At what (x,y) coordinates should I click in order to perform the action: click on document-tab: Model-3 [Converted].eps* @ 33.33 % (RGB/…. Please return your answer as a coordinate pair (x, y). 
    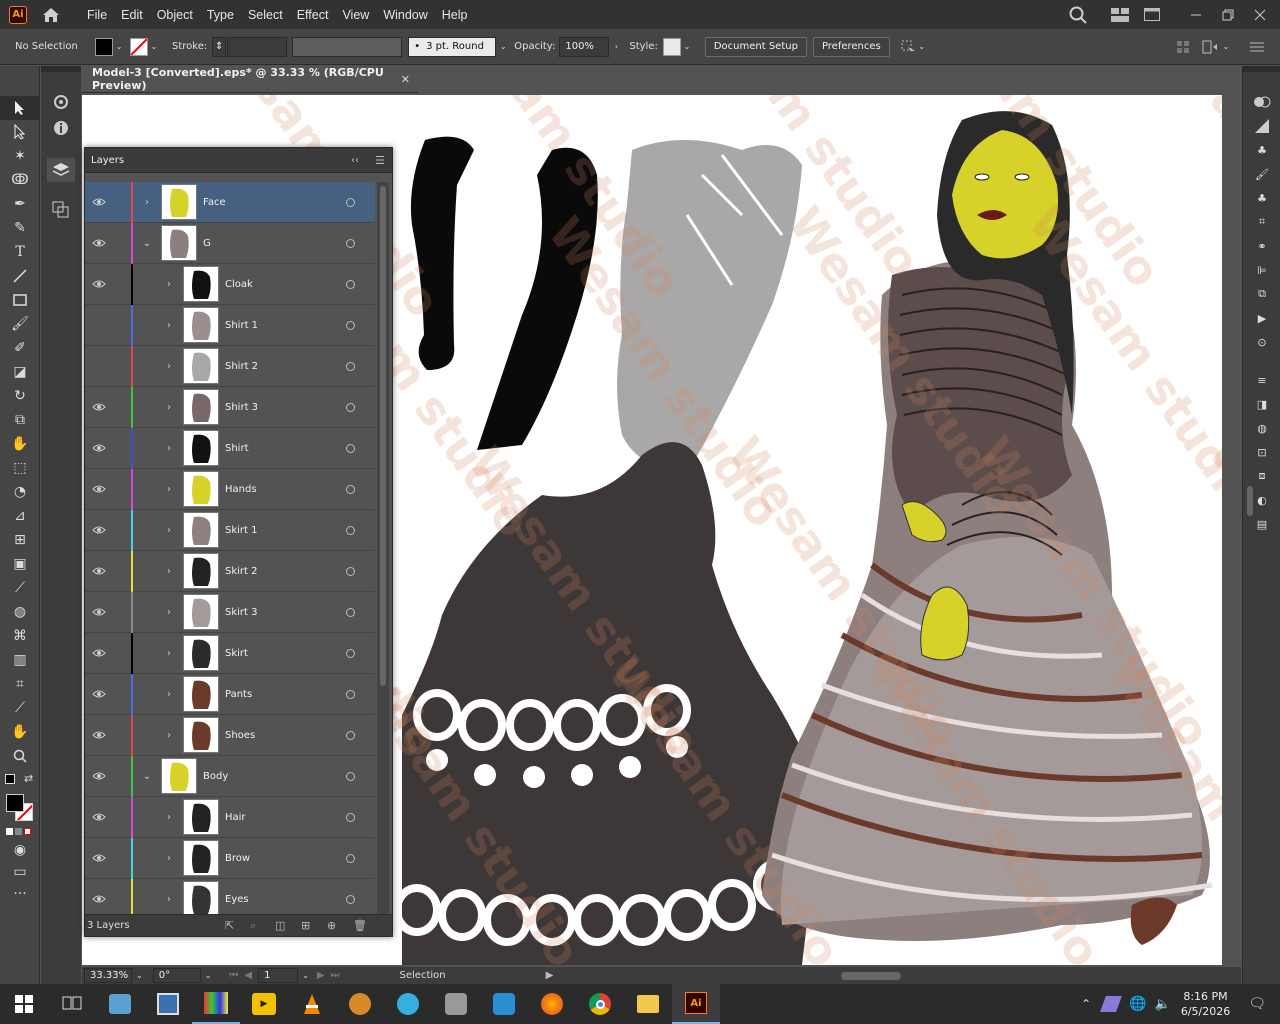
    Looking at the image, I should click on (250, 79).